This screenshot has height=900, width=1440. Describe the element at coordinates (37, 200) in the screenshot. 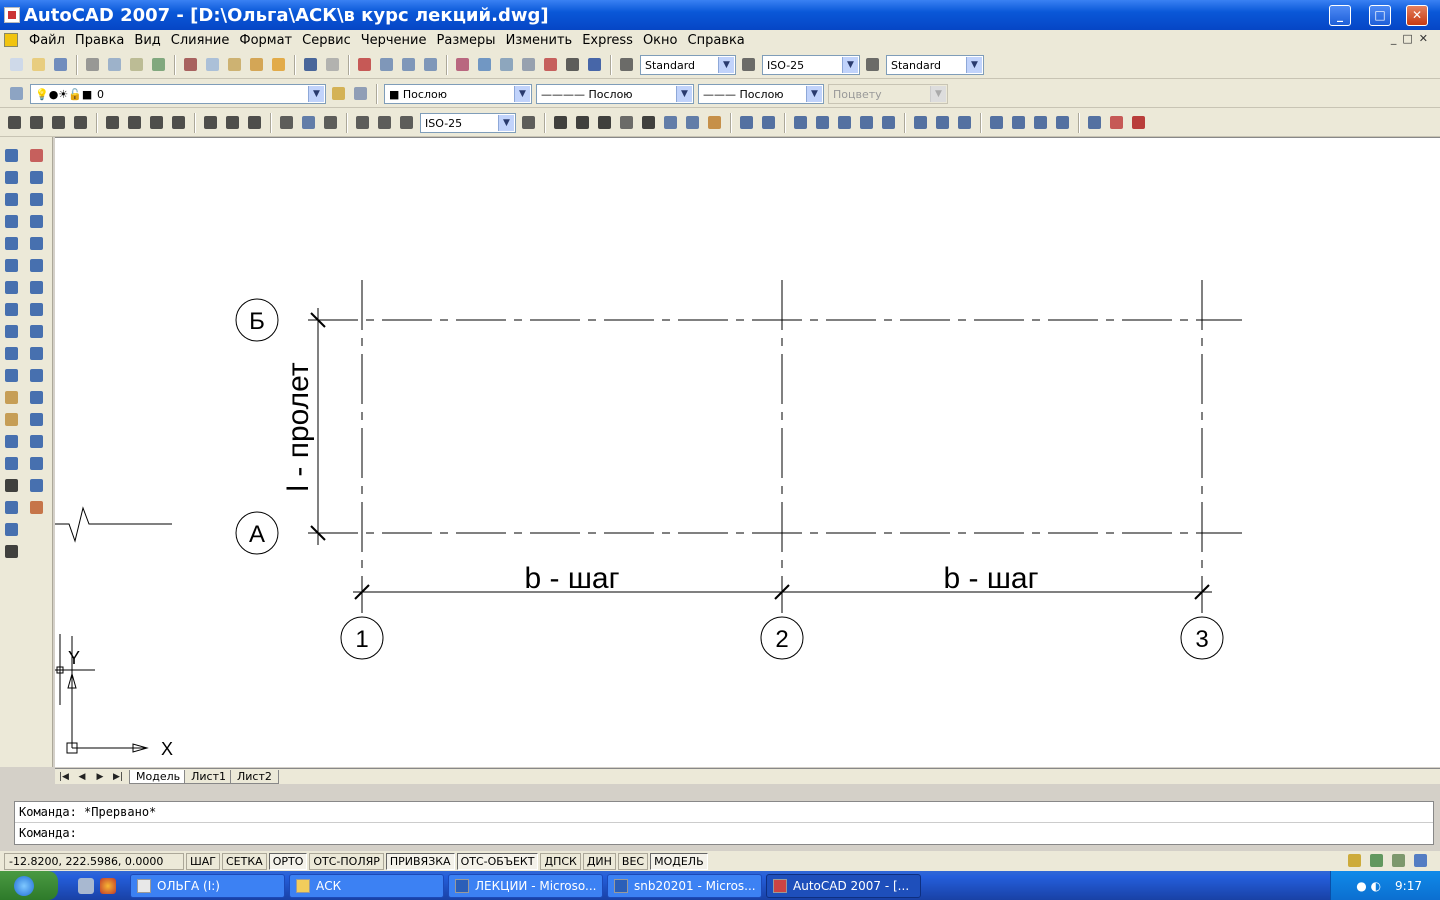

I see `mirror-icon` at that location.